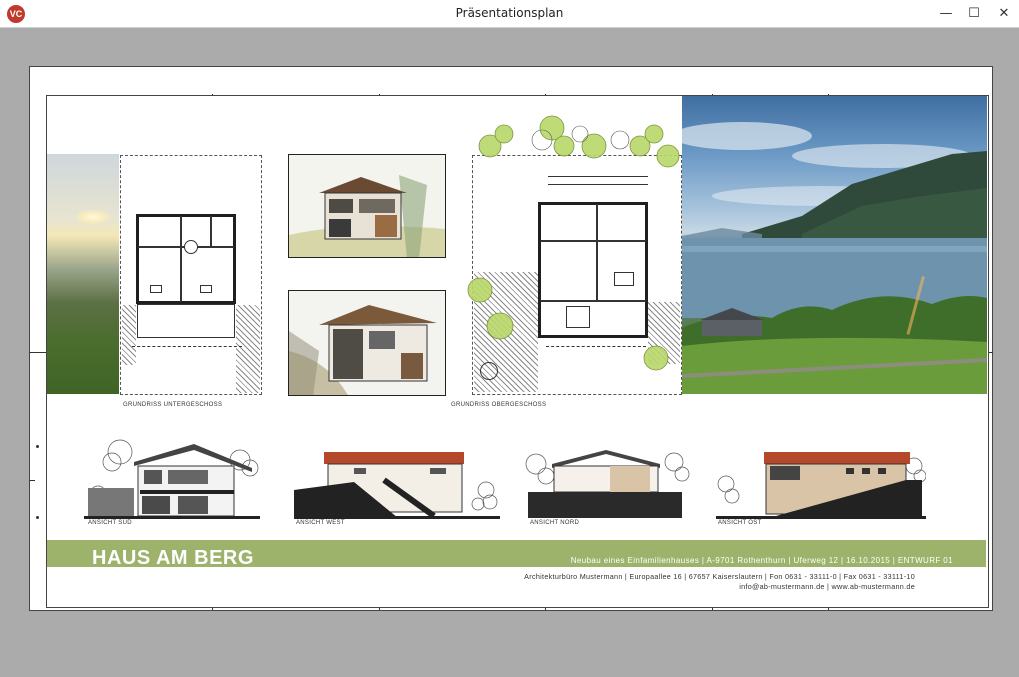  What do you see at coordinates (607, 484) in the screenshot?
I see `elevation-north` at bounding box center [607, 484].